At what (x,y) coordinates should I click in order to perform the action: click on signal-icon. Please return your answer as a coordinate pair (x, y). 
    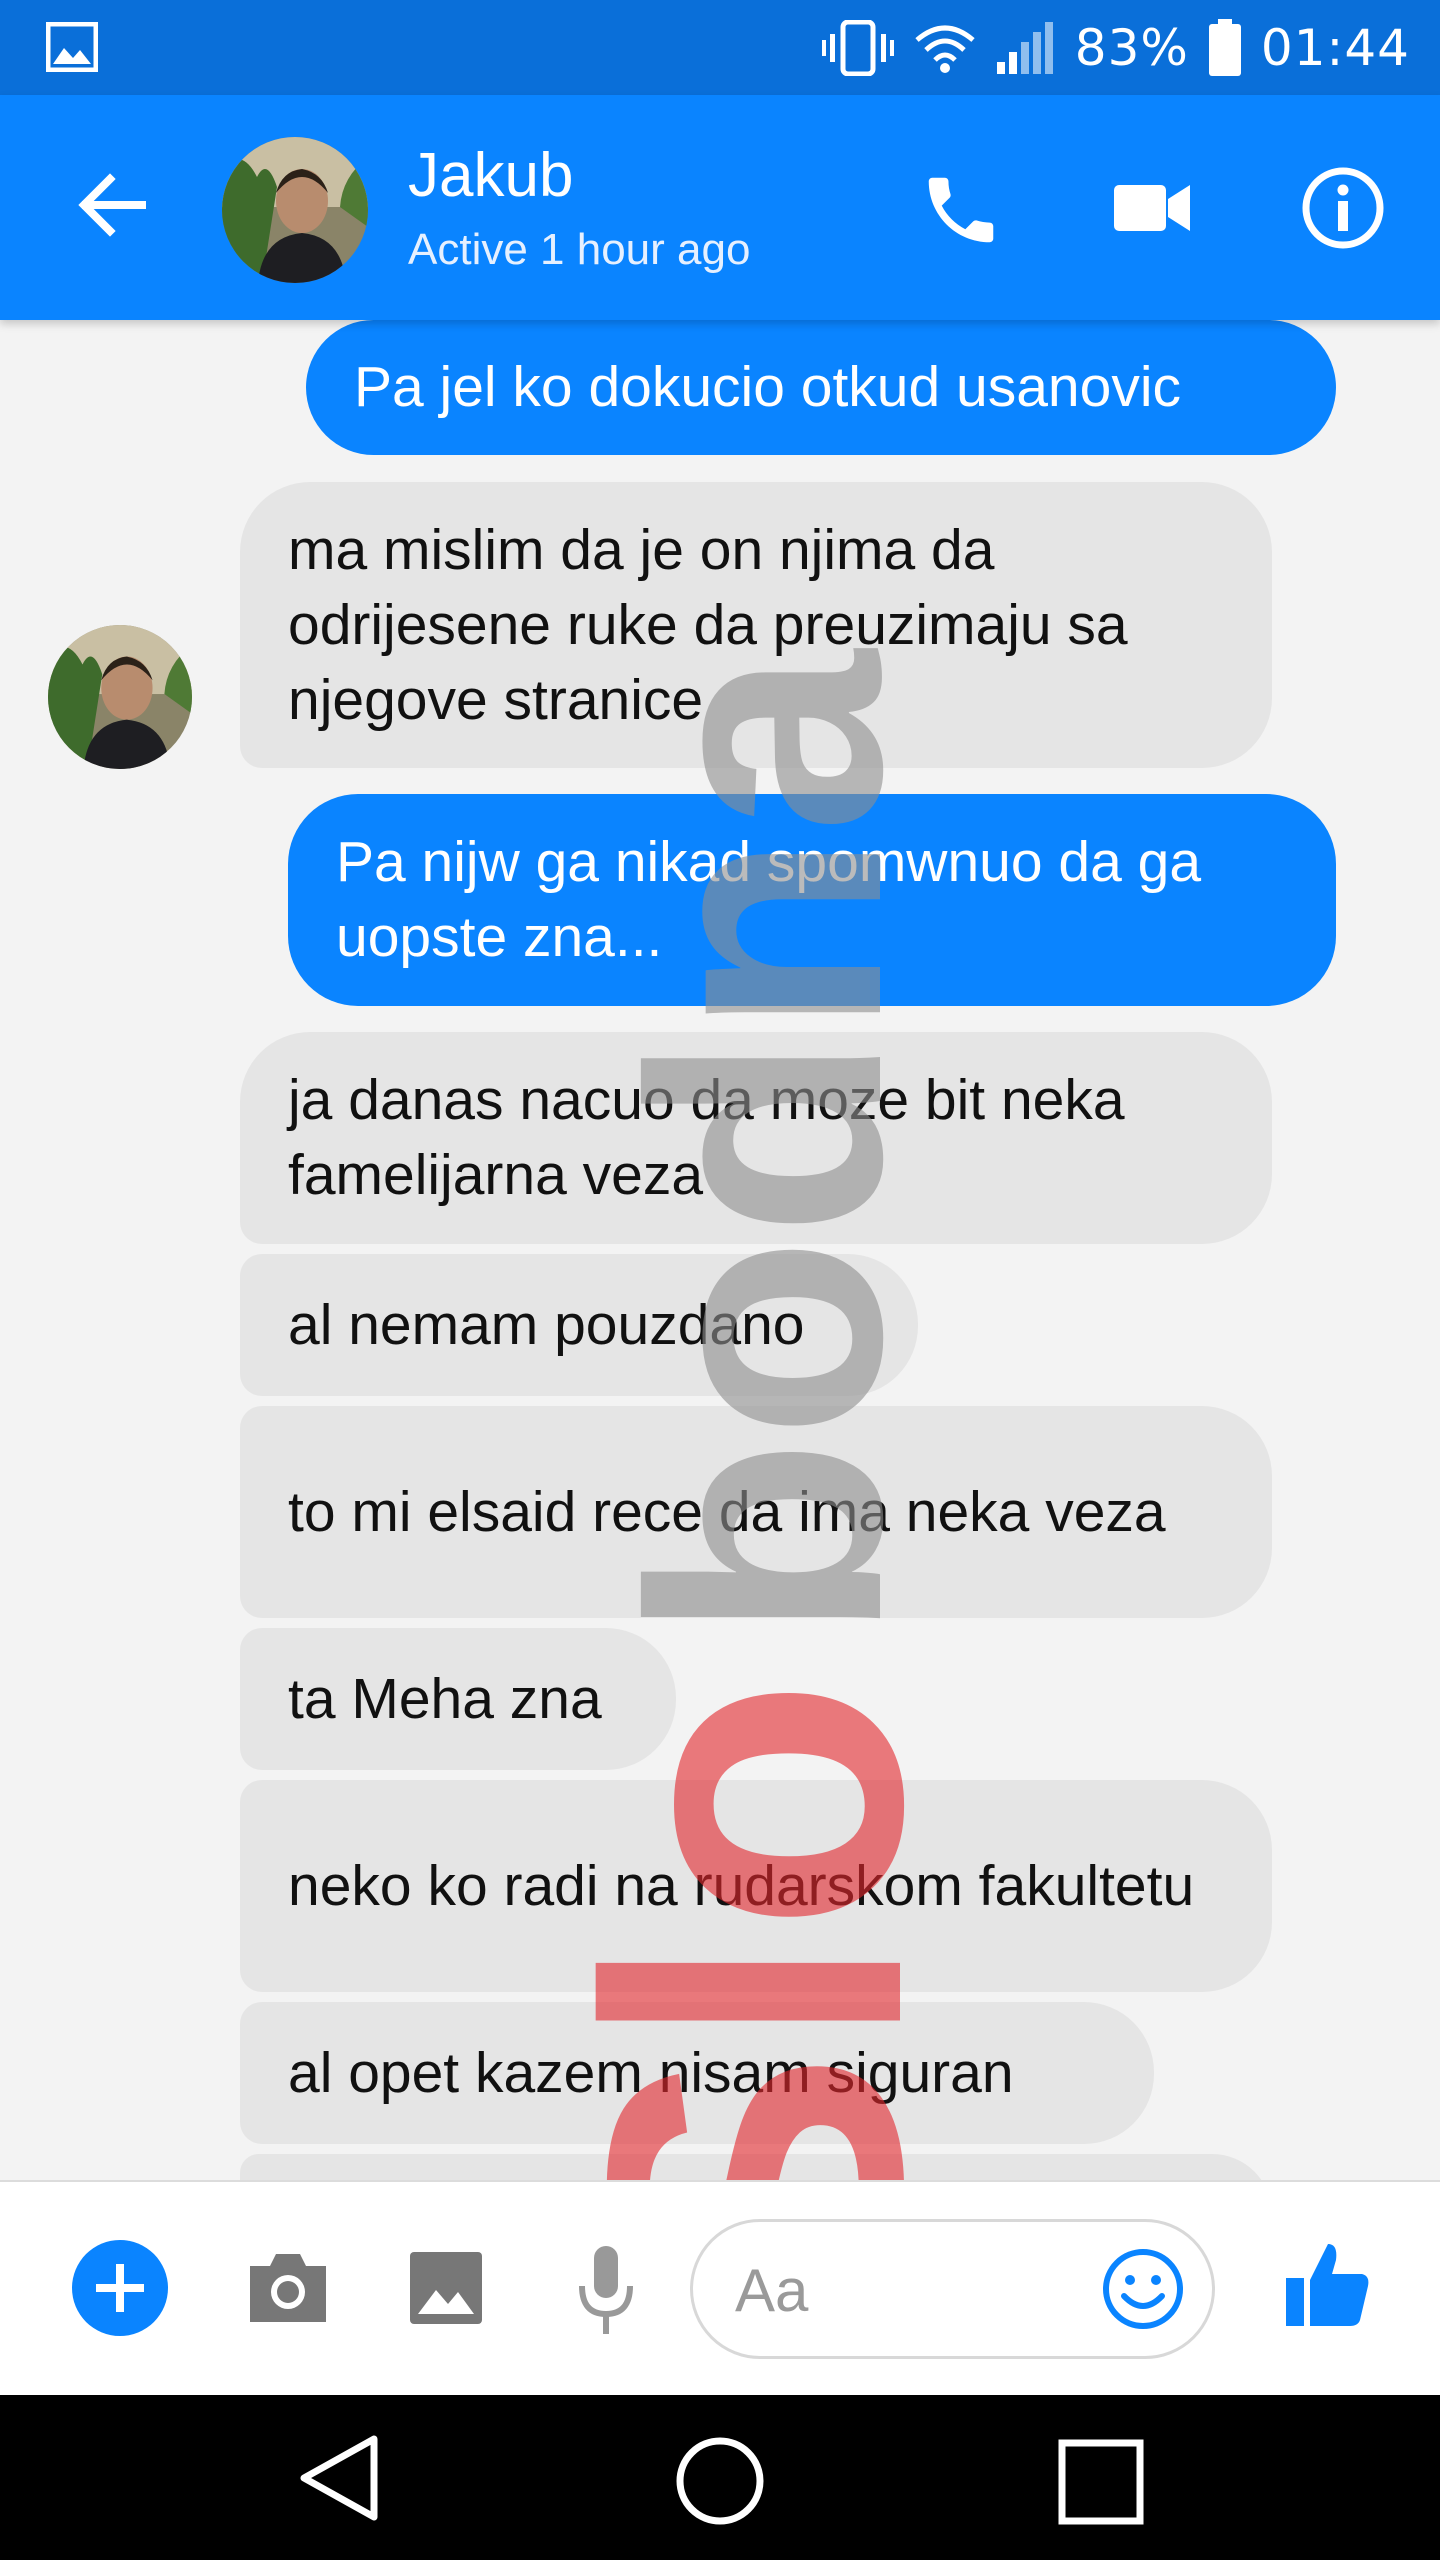
    Looking at the image, I should click on (1024, 47).